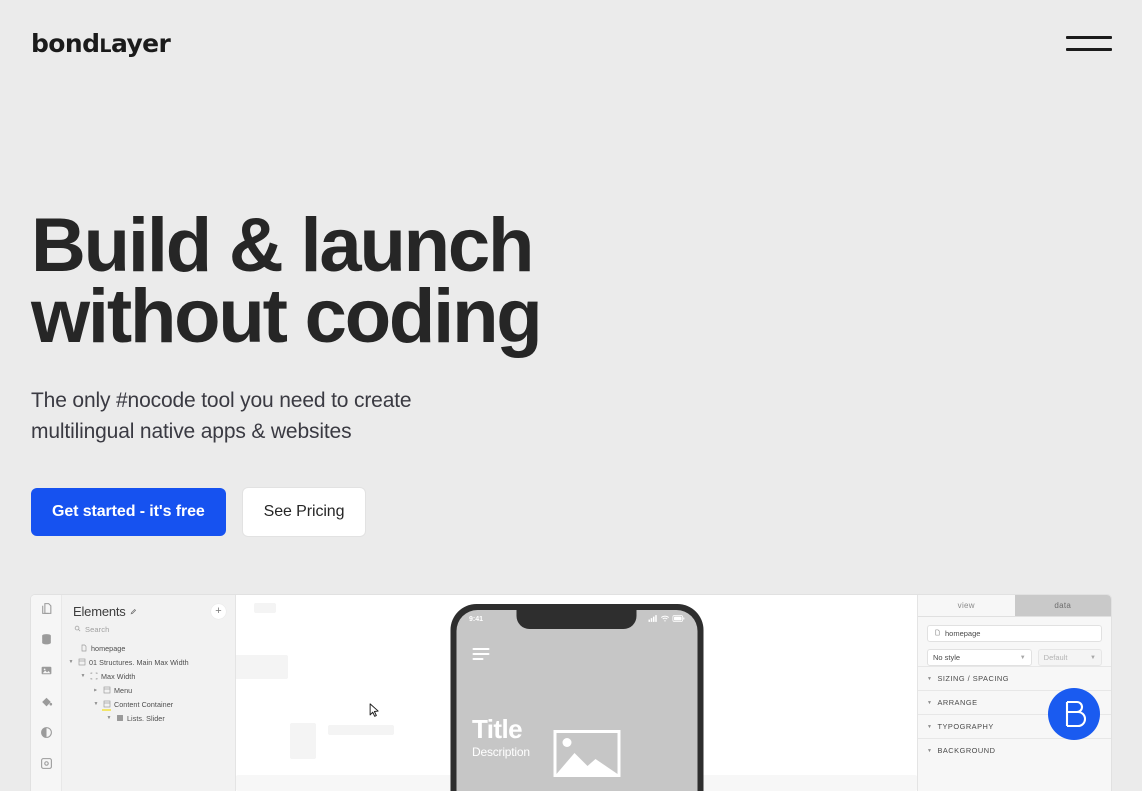  I want to click on section-label: BACKGROUND, so click(966, 750).